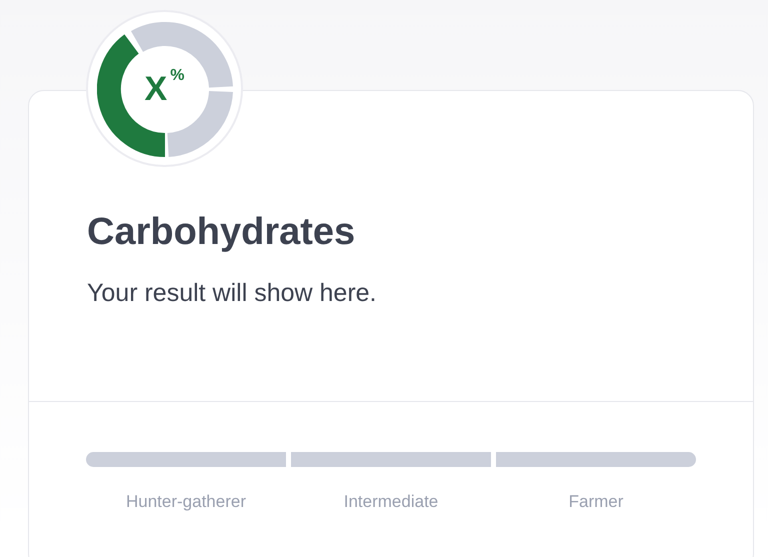 The height and width of the screenshot is (557, 768). I want to click on card-title: Carbohydrates, so click(221, 232).